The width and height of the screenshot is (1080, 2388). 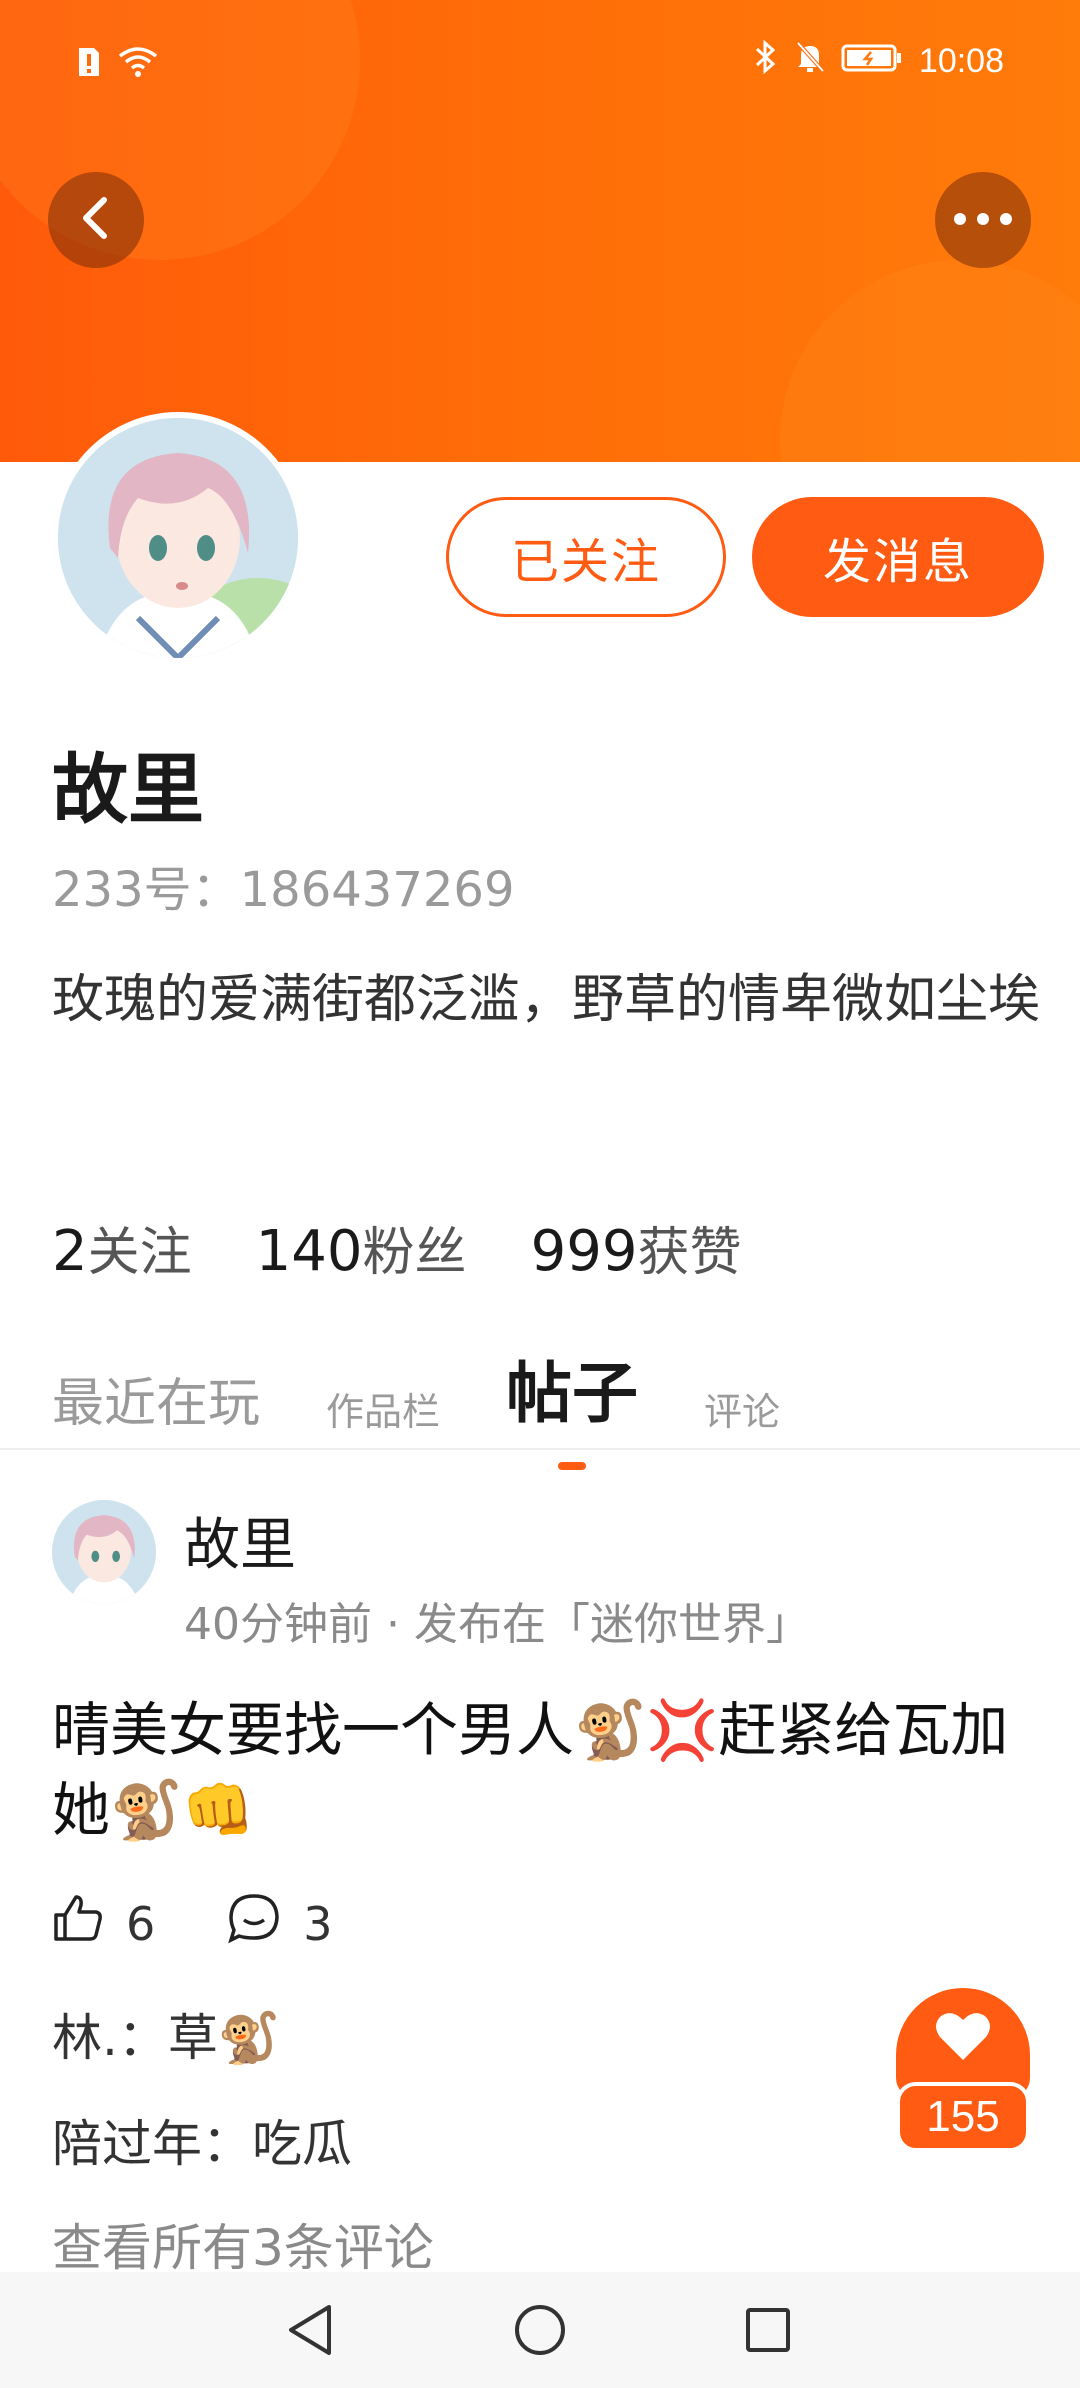 I want to click on avatar, so click(x=178, y=538).